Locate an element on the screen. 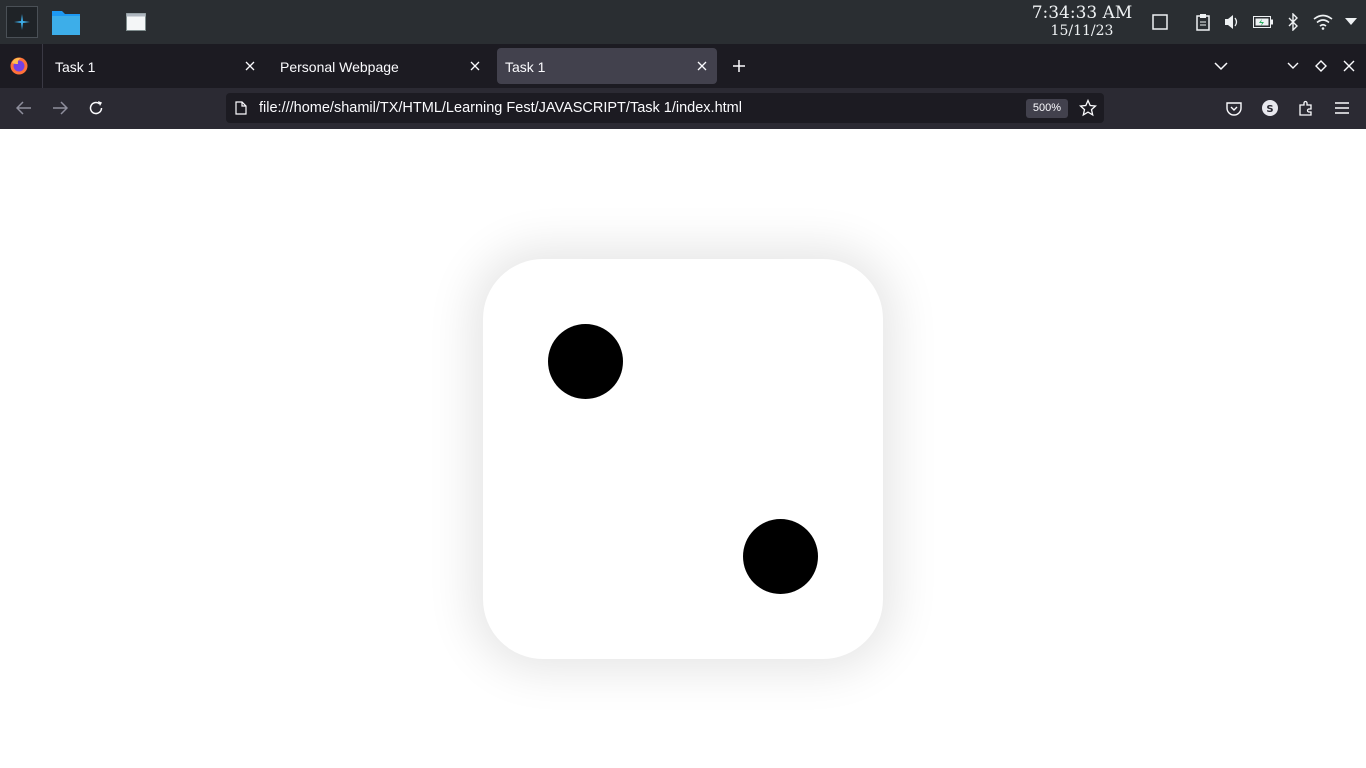  account-avatar-icon: S is located at coordinates (1270, 108).